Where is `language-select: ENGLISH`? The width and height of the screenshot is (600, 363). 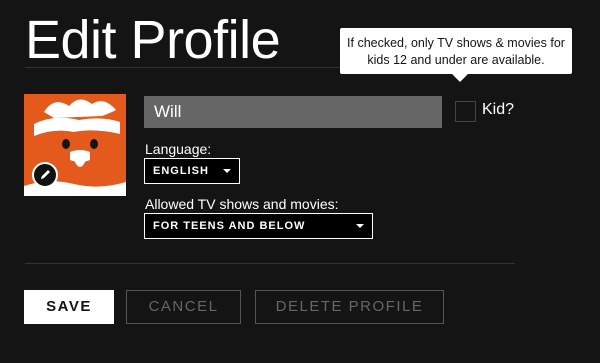 language-select: ENGLISH is located at coordinates (192, 171).